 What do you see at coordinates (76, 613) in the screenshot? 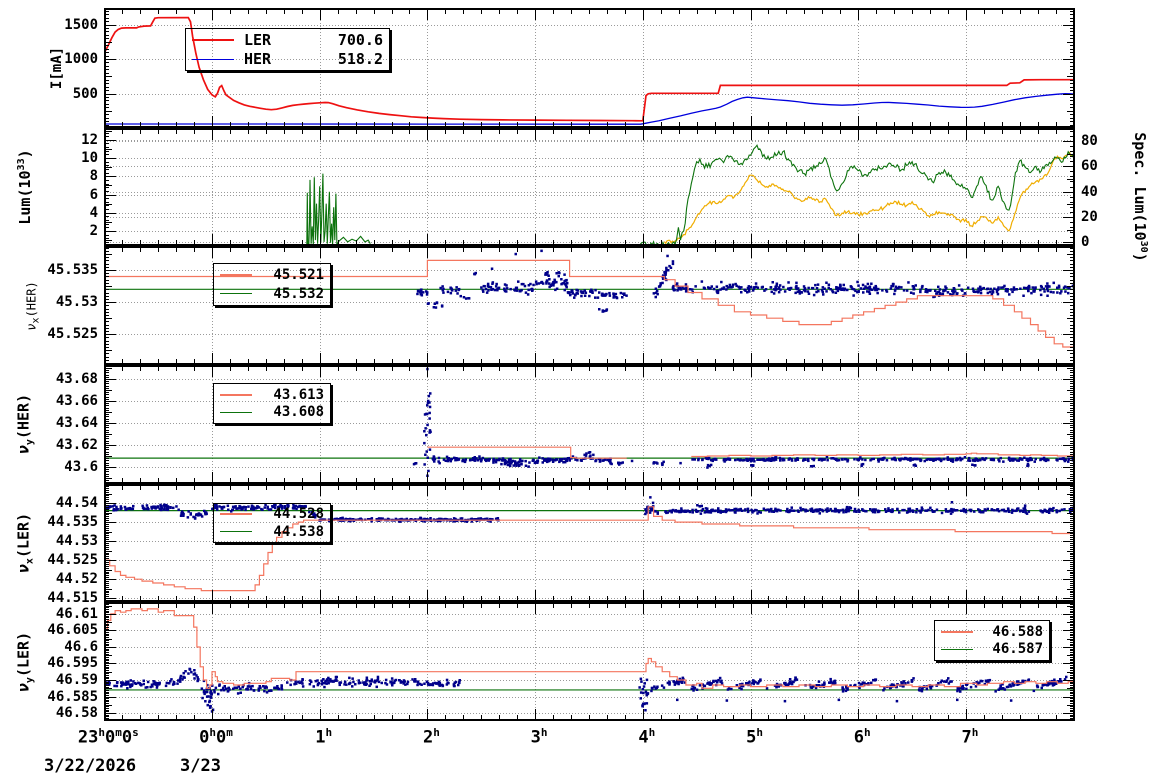
I see `y-tick-label: 46.61` at bounding box center [76, 613].